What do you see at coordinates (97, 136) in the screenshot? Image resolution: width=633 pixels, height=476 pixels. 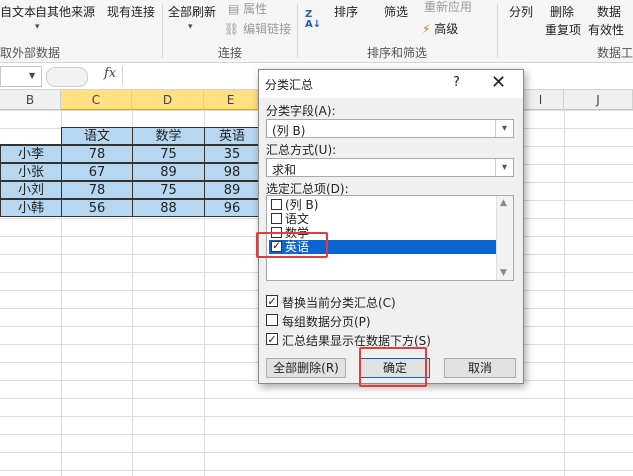 I see `table-header-cell: 语文` at bounding box center [97, 136].